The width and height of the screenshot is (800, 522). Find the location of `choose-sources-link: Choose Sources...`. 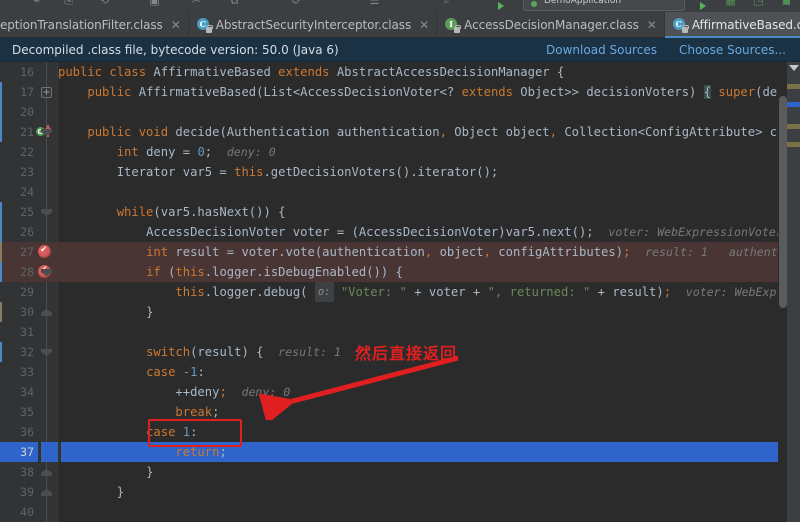

choose-sources-link: Choose Sources... is located at coordinates (732, 50).